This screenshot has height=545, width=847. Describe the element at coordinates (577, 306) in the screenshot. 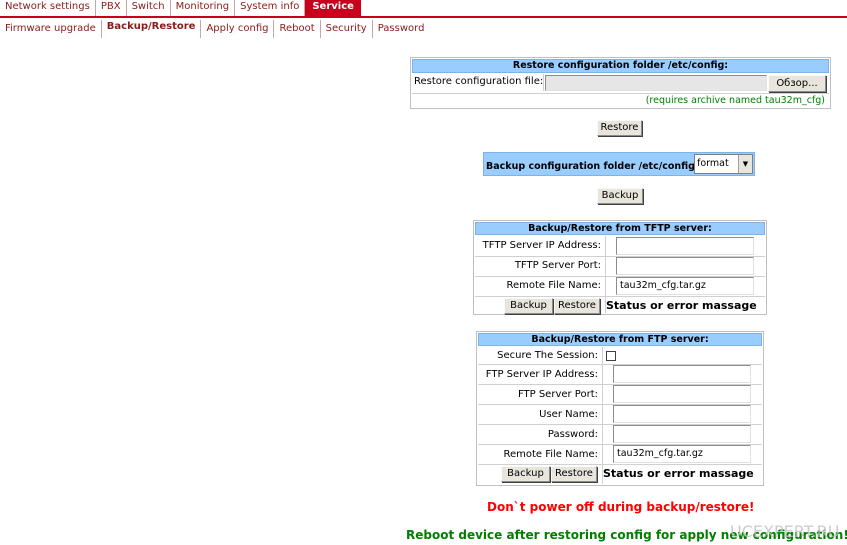

I see `tftp-restore-button: Restore` at that location.